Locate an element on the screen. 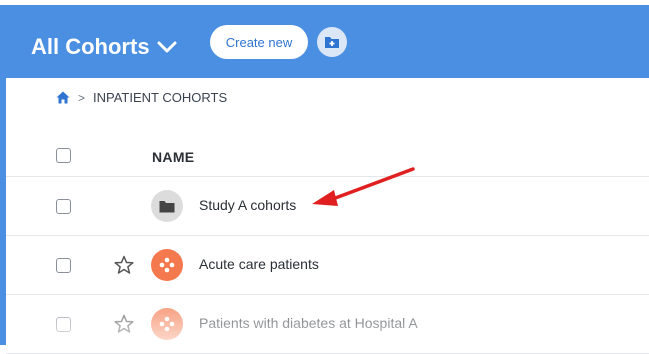 The height and width of the screenshot is (354, 649). breadcrumb: > INPATIENT COHORTS is located at coordinates (141, 97).